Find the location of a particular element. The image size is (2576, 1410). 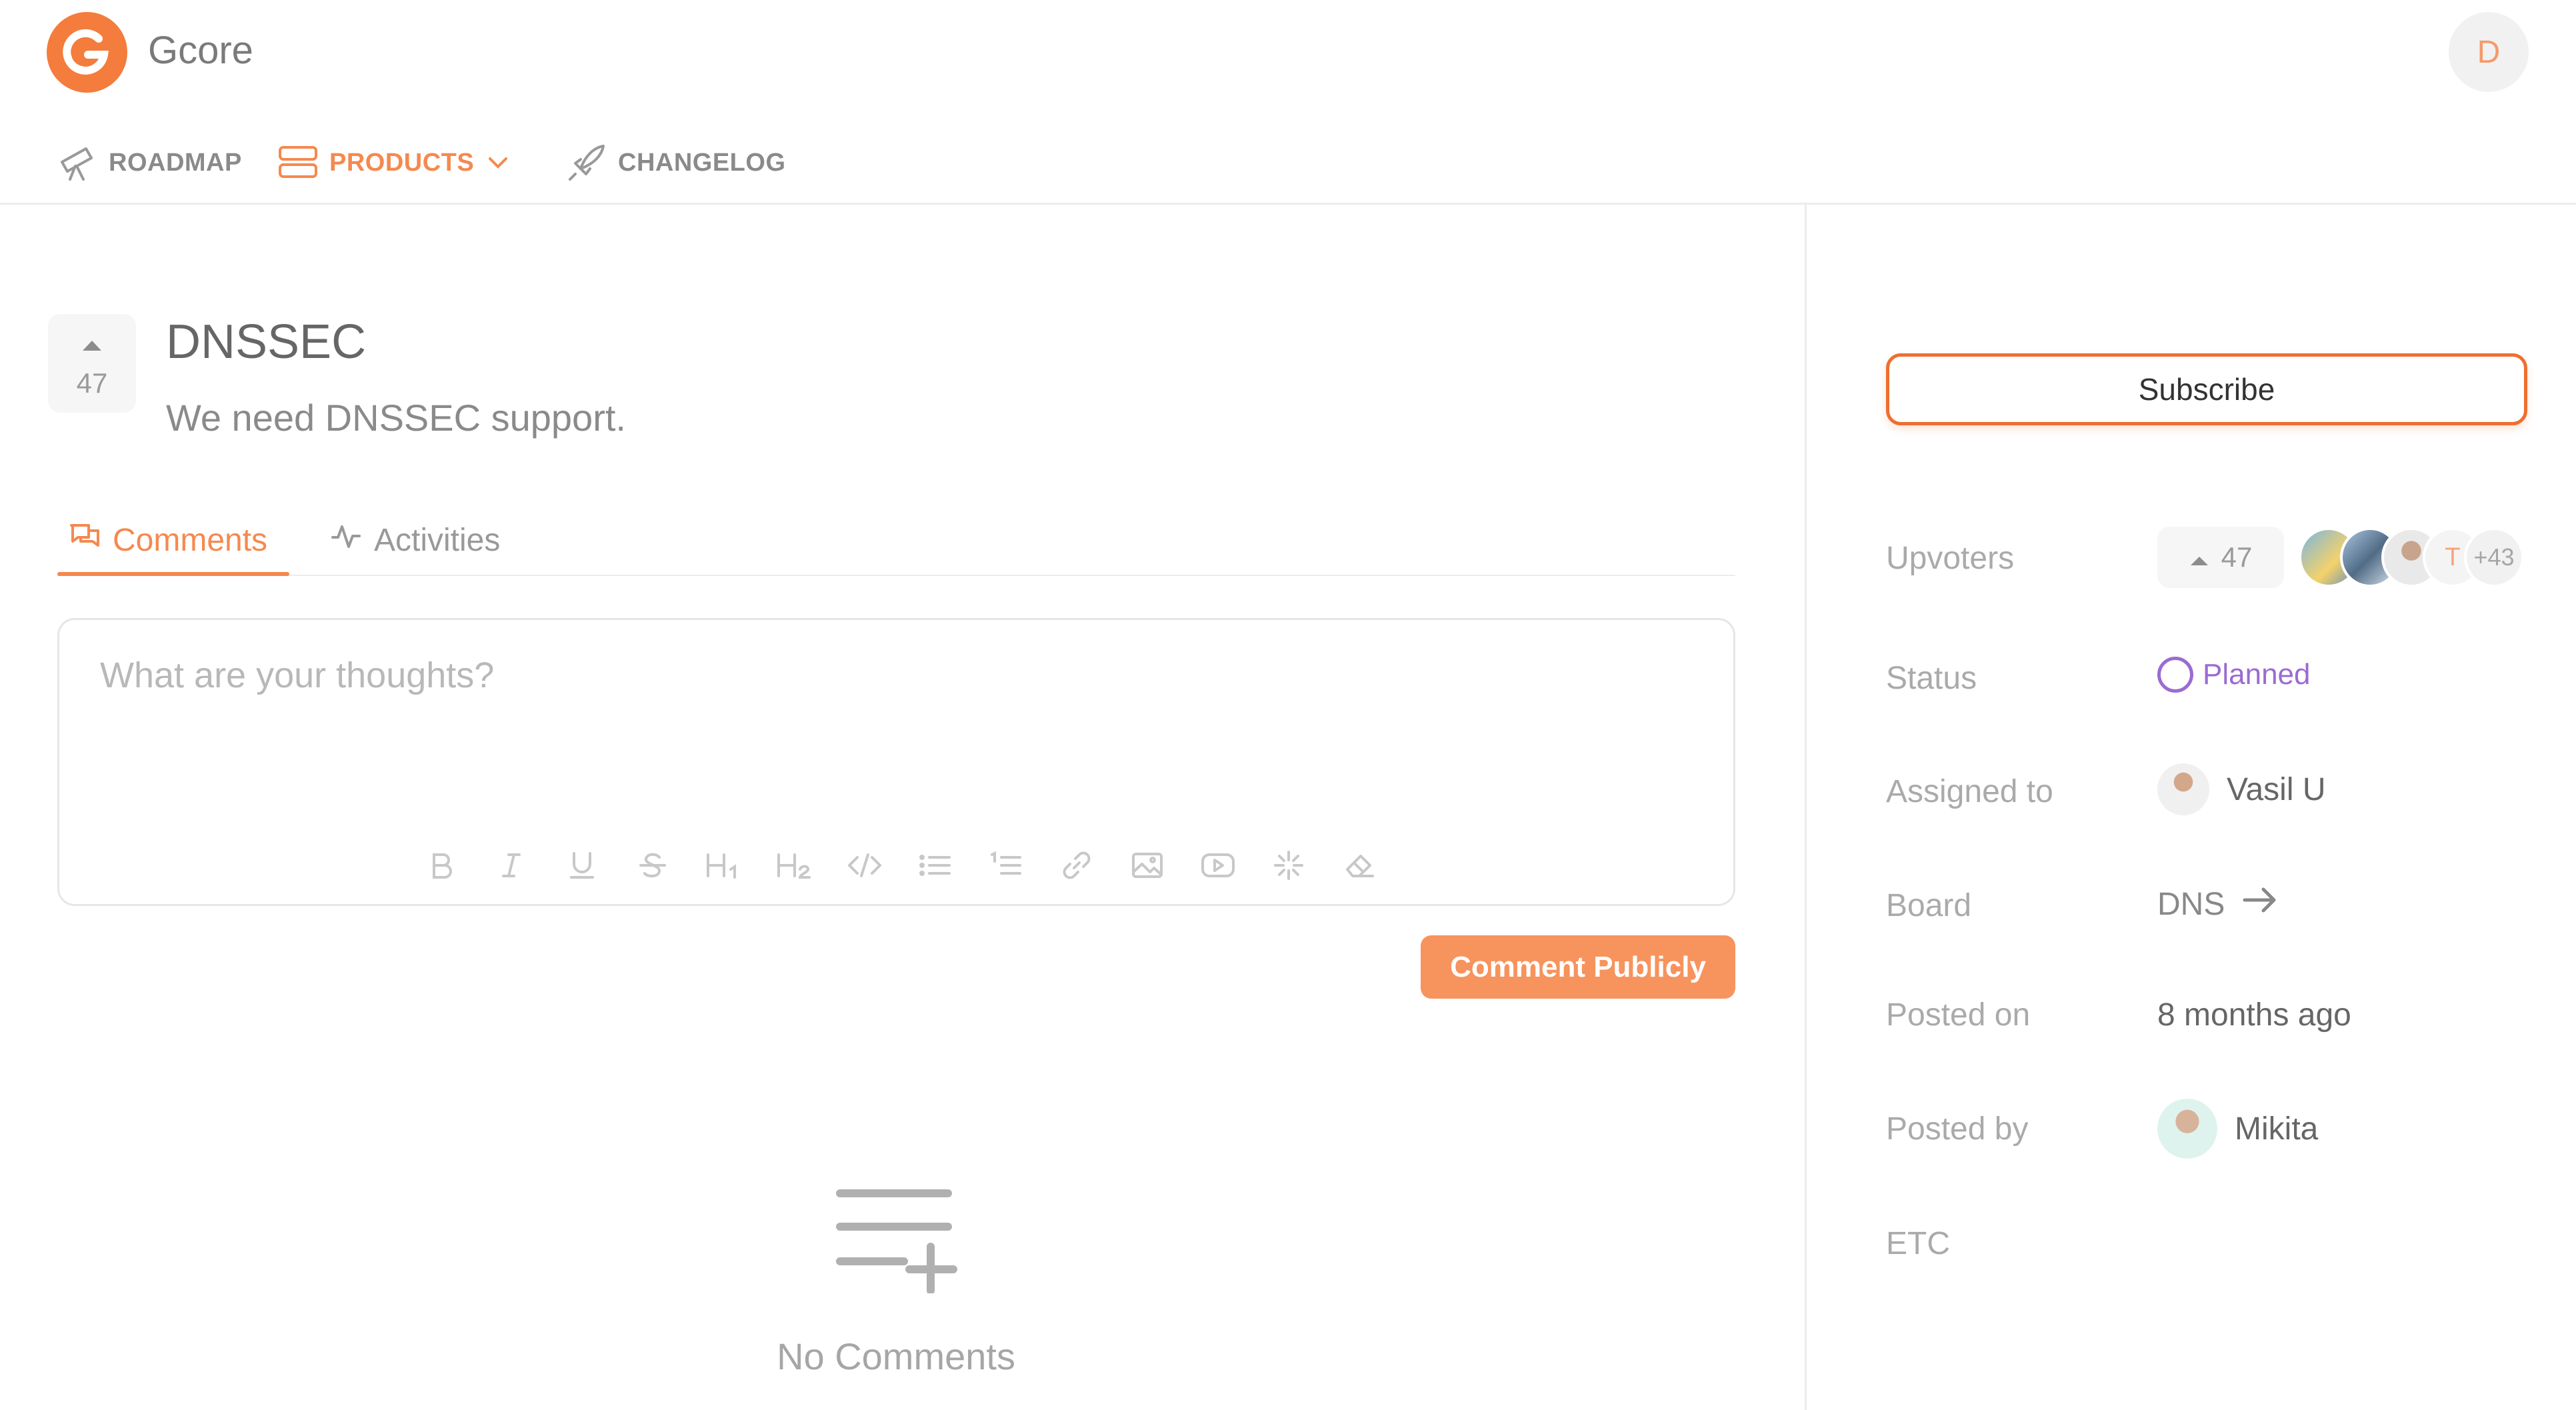

subscribe-button: Subscribe is located at coordinates (2206, 389).